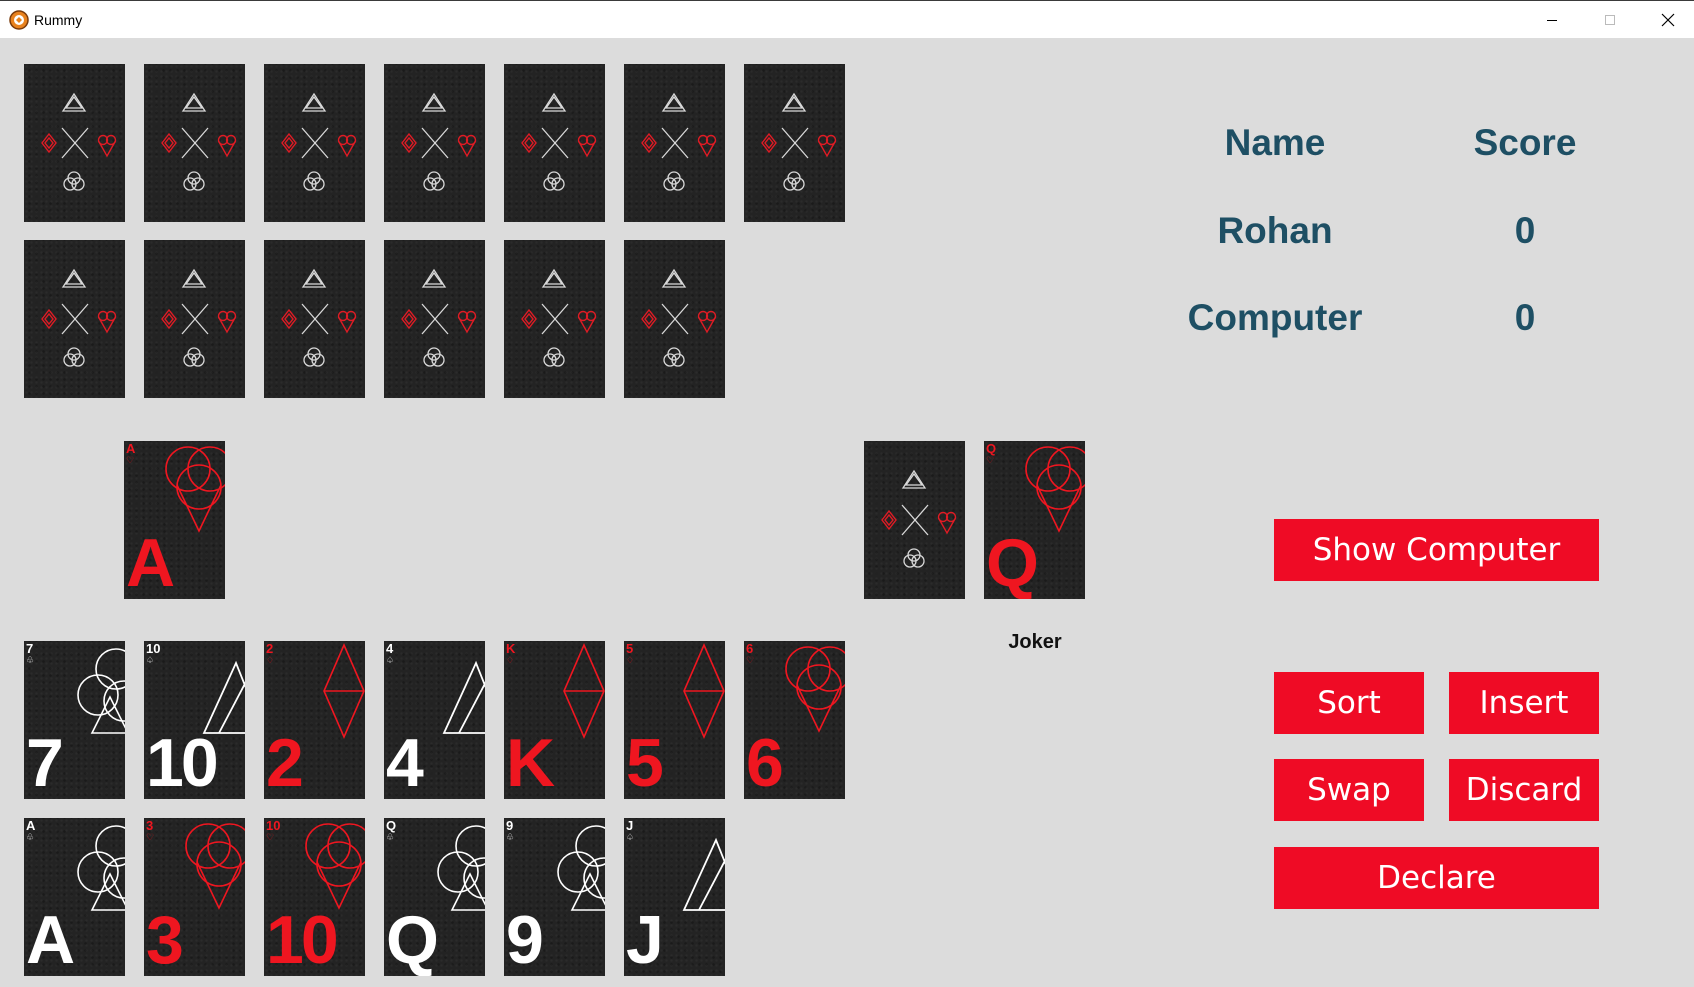  What do you see at coordinates (1275, 230) in the screenshot?
I see `player-name: Rohan` at bounding box center [1275, 230].